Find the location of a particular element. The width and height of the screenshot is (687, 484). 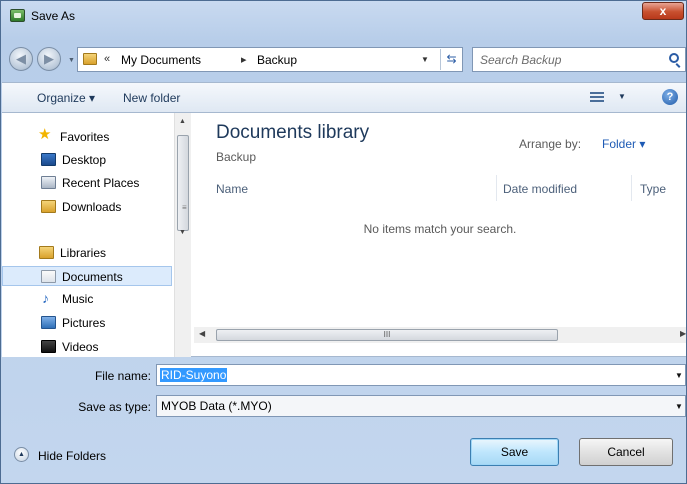

scroll-down-icon: ▼ is located at coordinates (182, 232).